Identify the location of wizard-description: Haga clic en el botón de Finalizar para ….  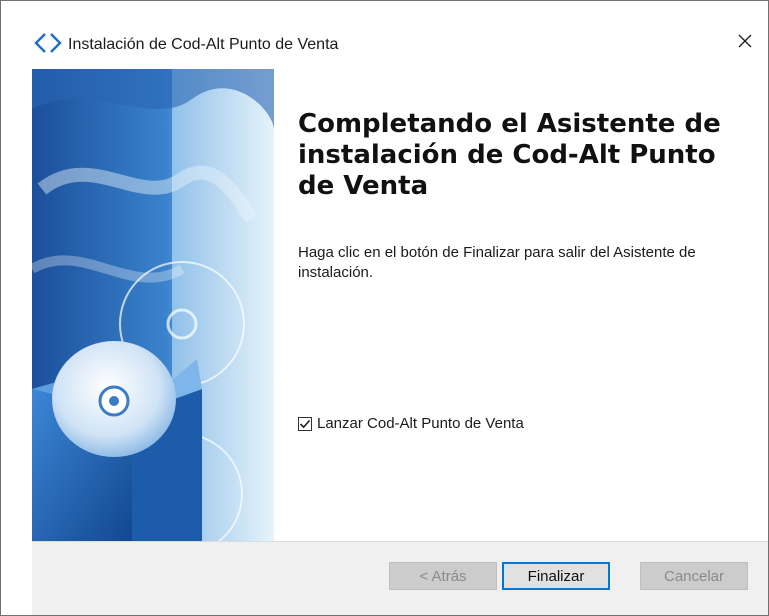
(497, 262).